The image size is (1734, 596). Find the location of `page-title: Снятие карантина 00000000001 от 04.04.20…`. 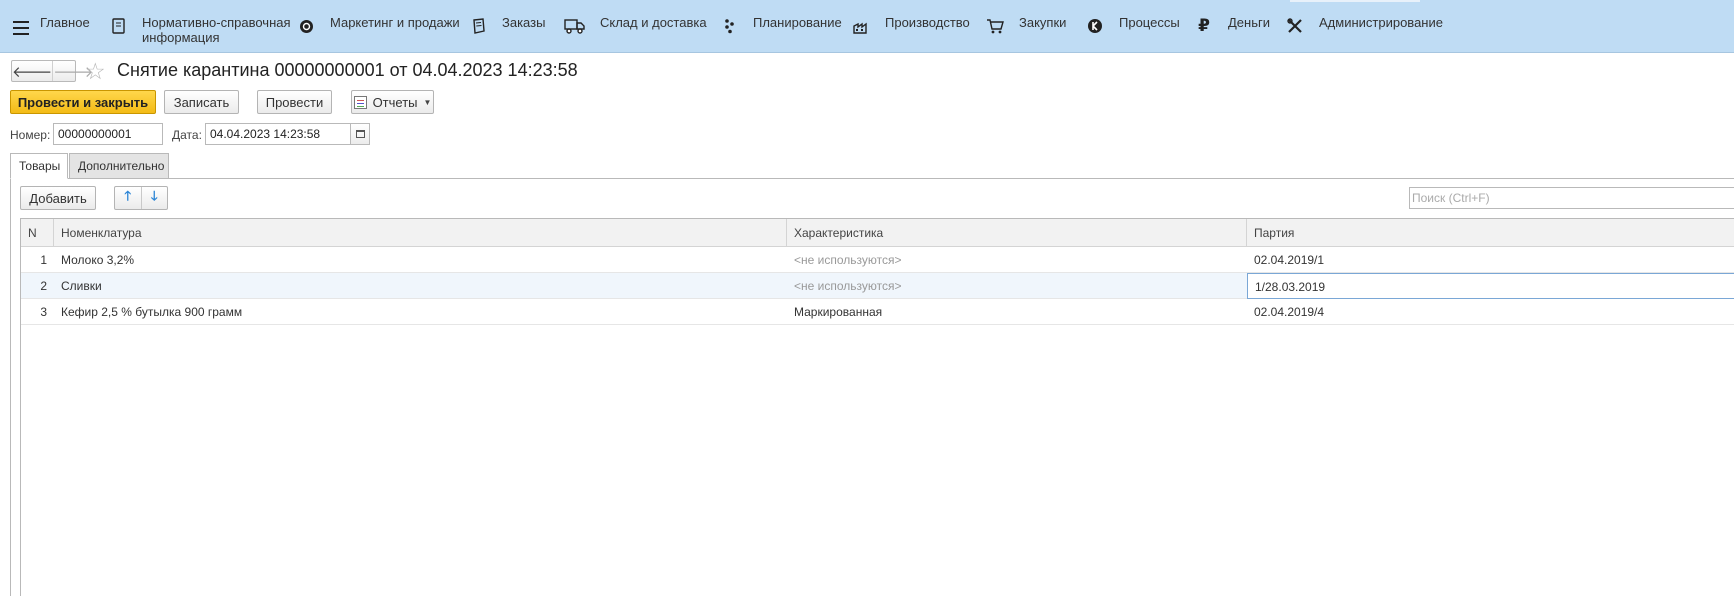

page-title: Снятие карантина 00000000001 от 04.04.20… is located at coordinates (347, 70).